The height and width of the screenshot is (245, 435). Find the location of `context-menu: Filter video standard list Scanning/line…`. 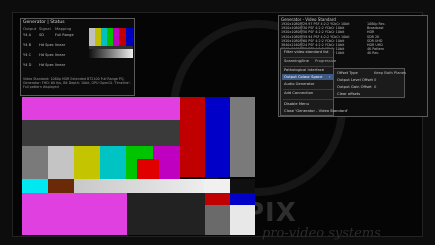

context-menu: Filter video standard list Scanning/line… is located at coordinates (314, 82).